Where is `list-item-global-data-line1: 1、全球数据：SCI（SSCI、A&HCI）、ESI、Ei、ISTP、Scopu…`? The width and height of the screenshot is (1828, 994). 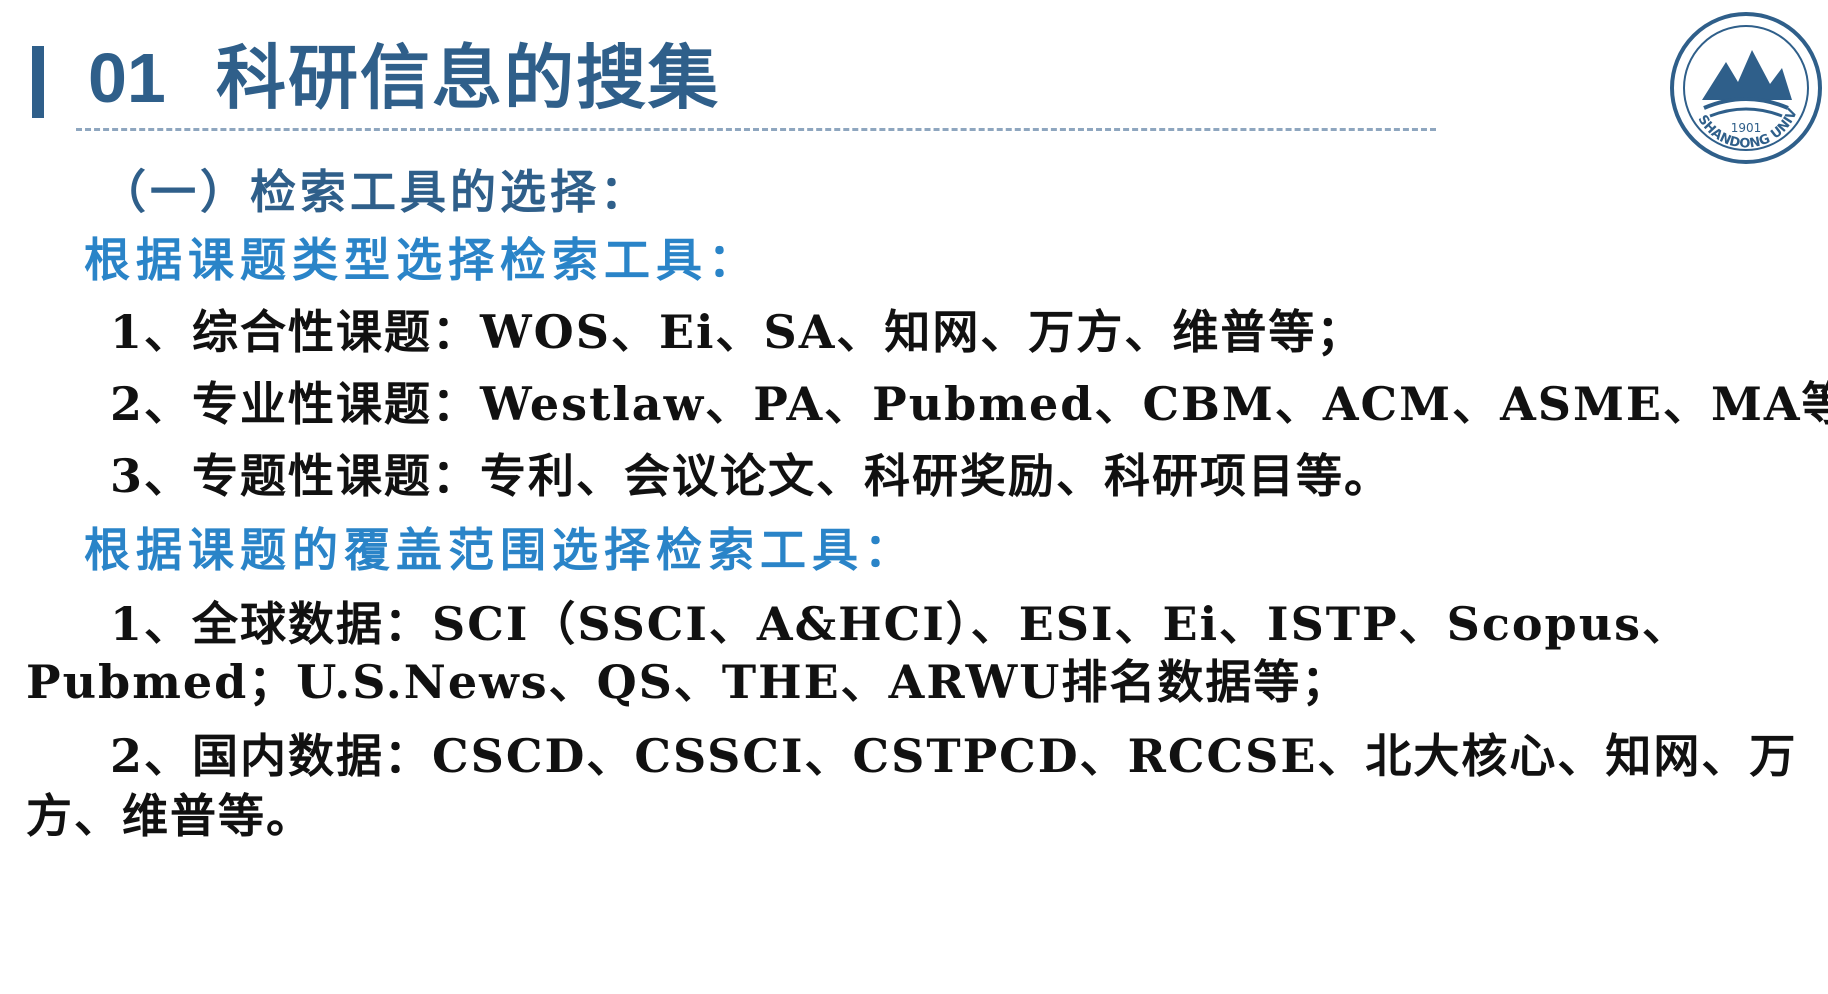 list-item-global-data-line1: 1、全球数据：SCI（SSCI、A&HCI）、ESI、Ei、ISTP、Scopu… is located at coordinates (900, 624).